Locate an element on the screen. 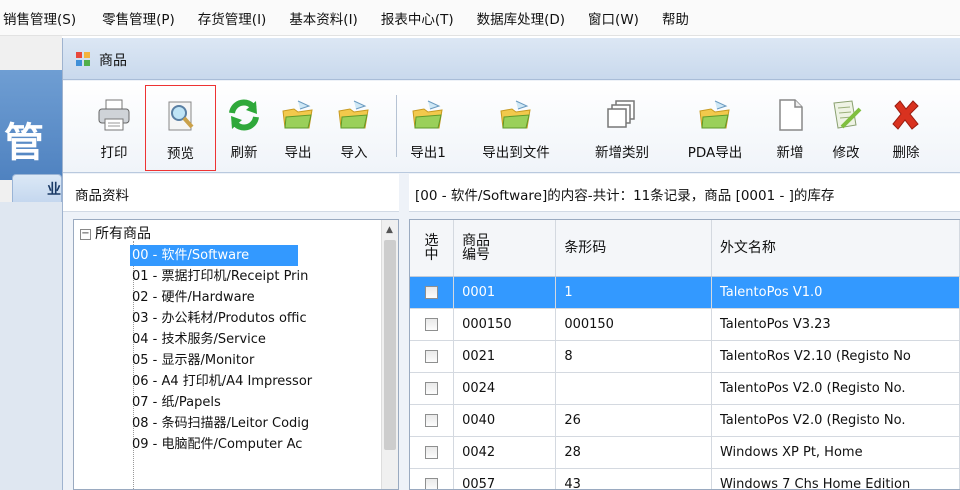  cell-barcode: 1 is located at coordinates (633, 292).